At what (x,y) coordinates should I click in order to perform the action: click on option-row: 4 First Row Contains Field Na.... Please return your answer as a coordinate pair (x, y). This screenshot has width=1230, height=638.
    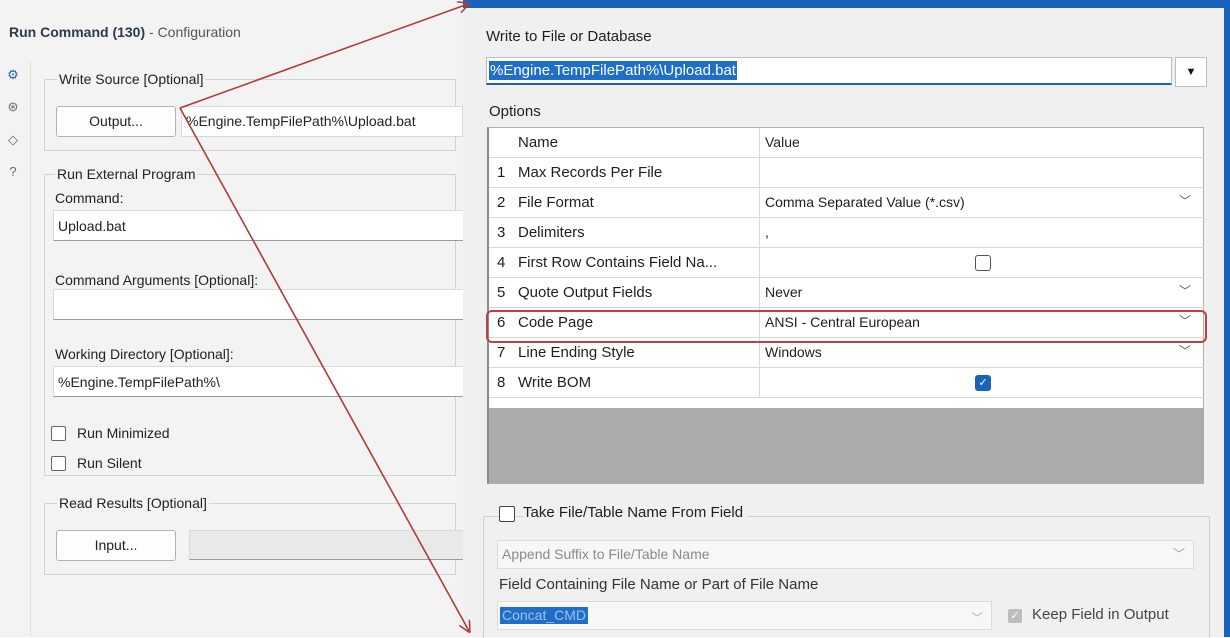
    Looking at the image, I should click on (846, 263).